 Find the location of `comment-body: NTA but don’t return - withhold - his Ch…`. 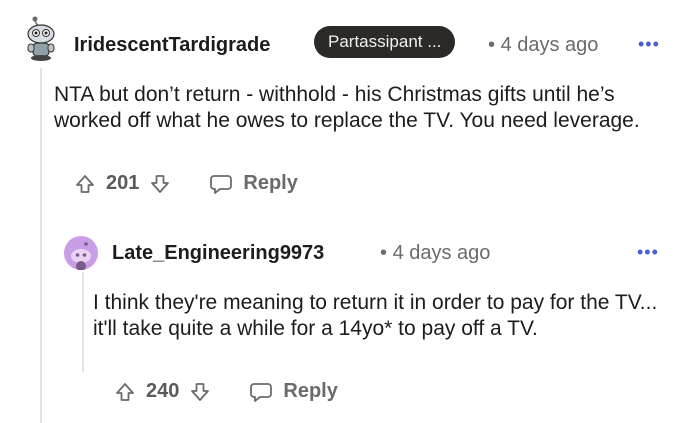

comment-body: NTA but don’t return - withhold - his Ch… is located at coordinates (347, 107).